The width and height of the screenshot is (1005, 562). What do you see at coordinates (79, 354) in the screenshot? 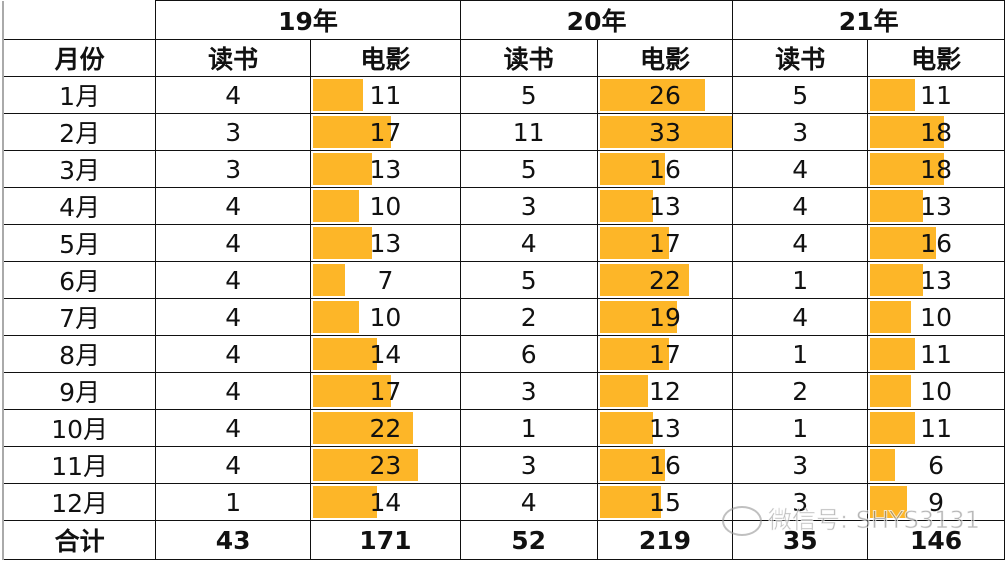
I see `month-cell: 8月` at bounding box center [79, 354].